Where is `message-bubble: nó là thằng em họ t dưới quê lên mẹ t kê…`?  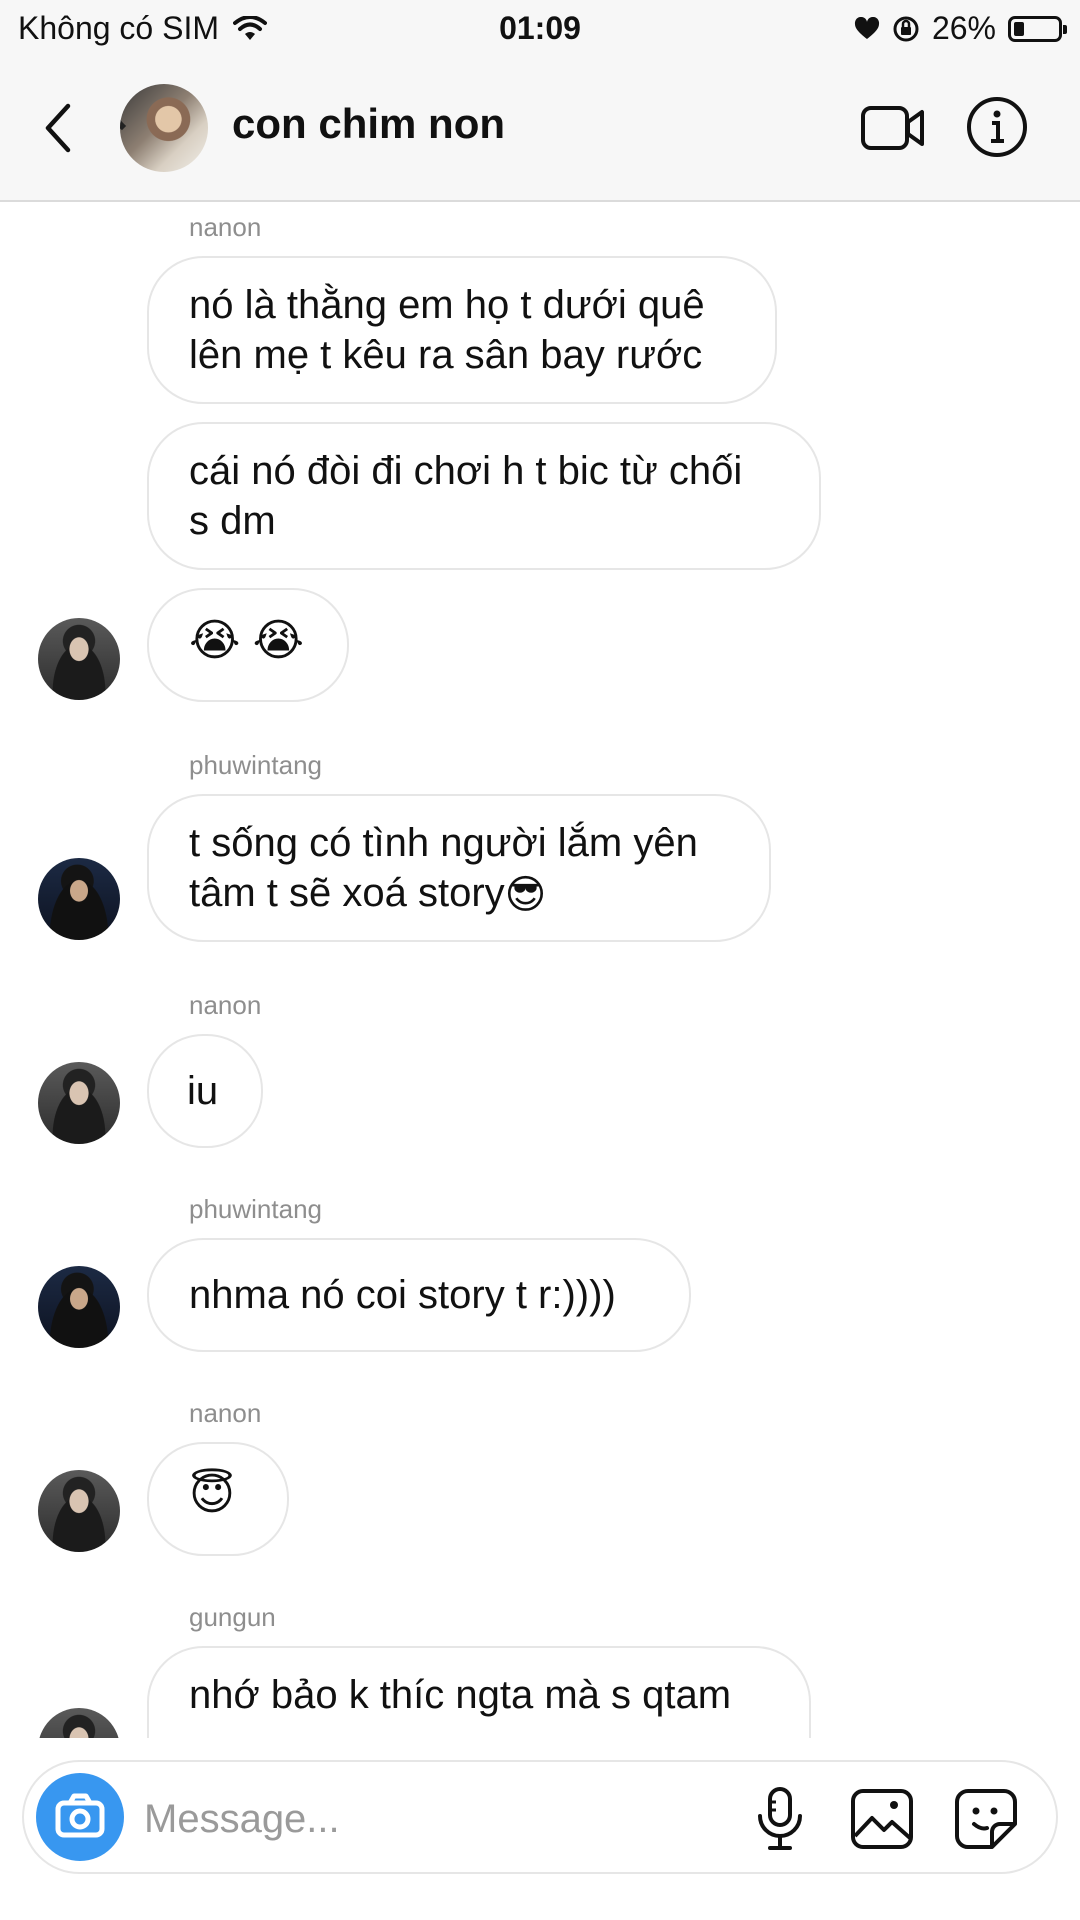 message-bubble: nó là thằng em họ t dưới quê lên mẹ t kê… is located at coordinates (462, 330).